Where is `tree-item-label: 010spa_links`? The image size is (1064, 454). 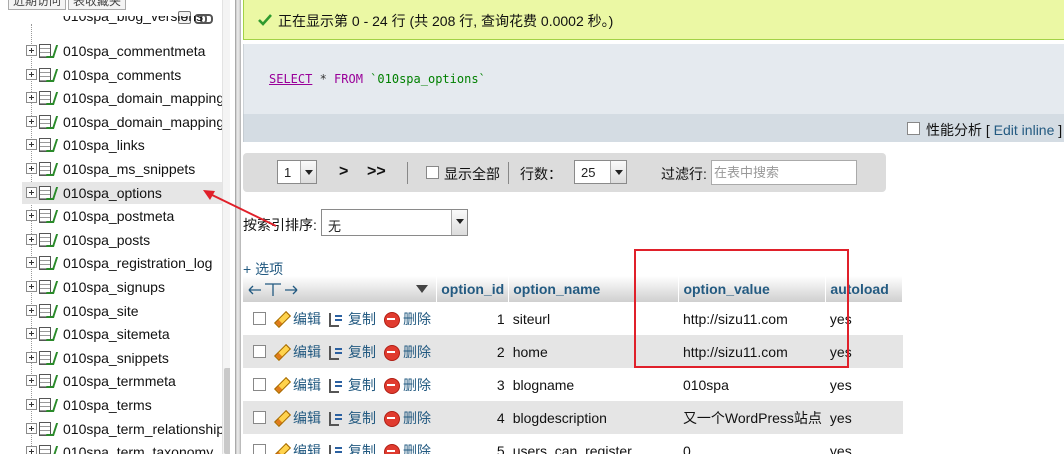 tree-item-label: 010spa_links is located at coordinates (104, 145).